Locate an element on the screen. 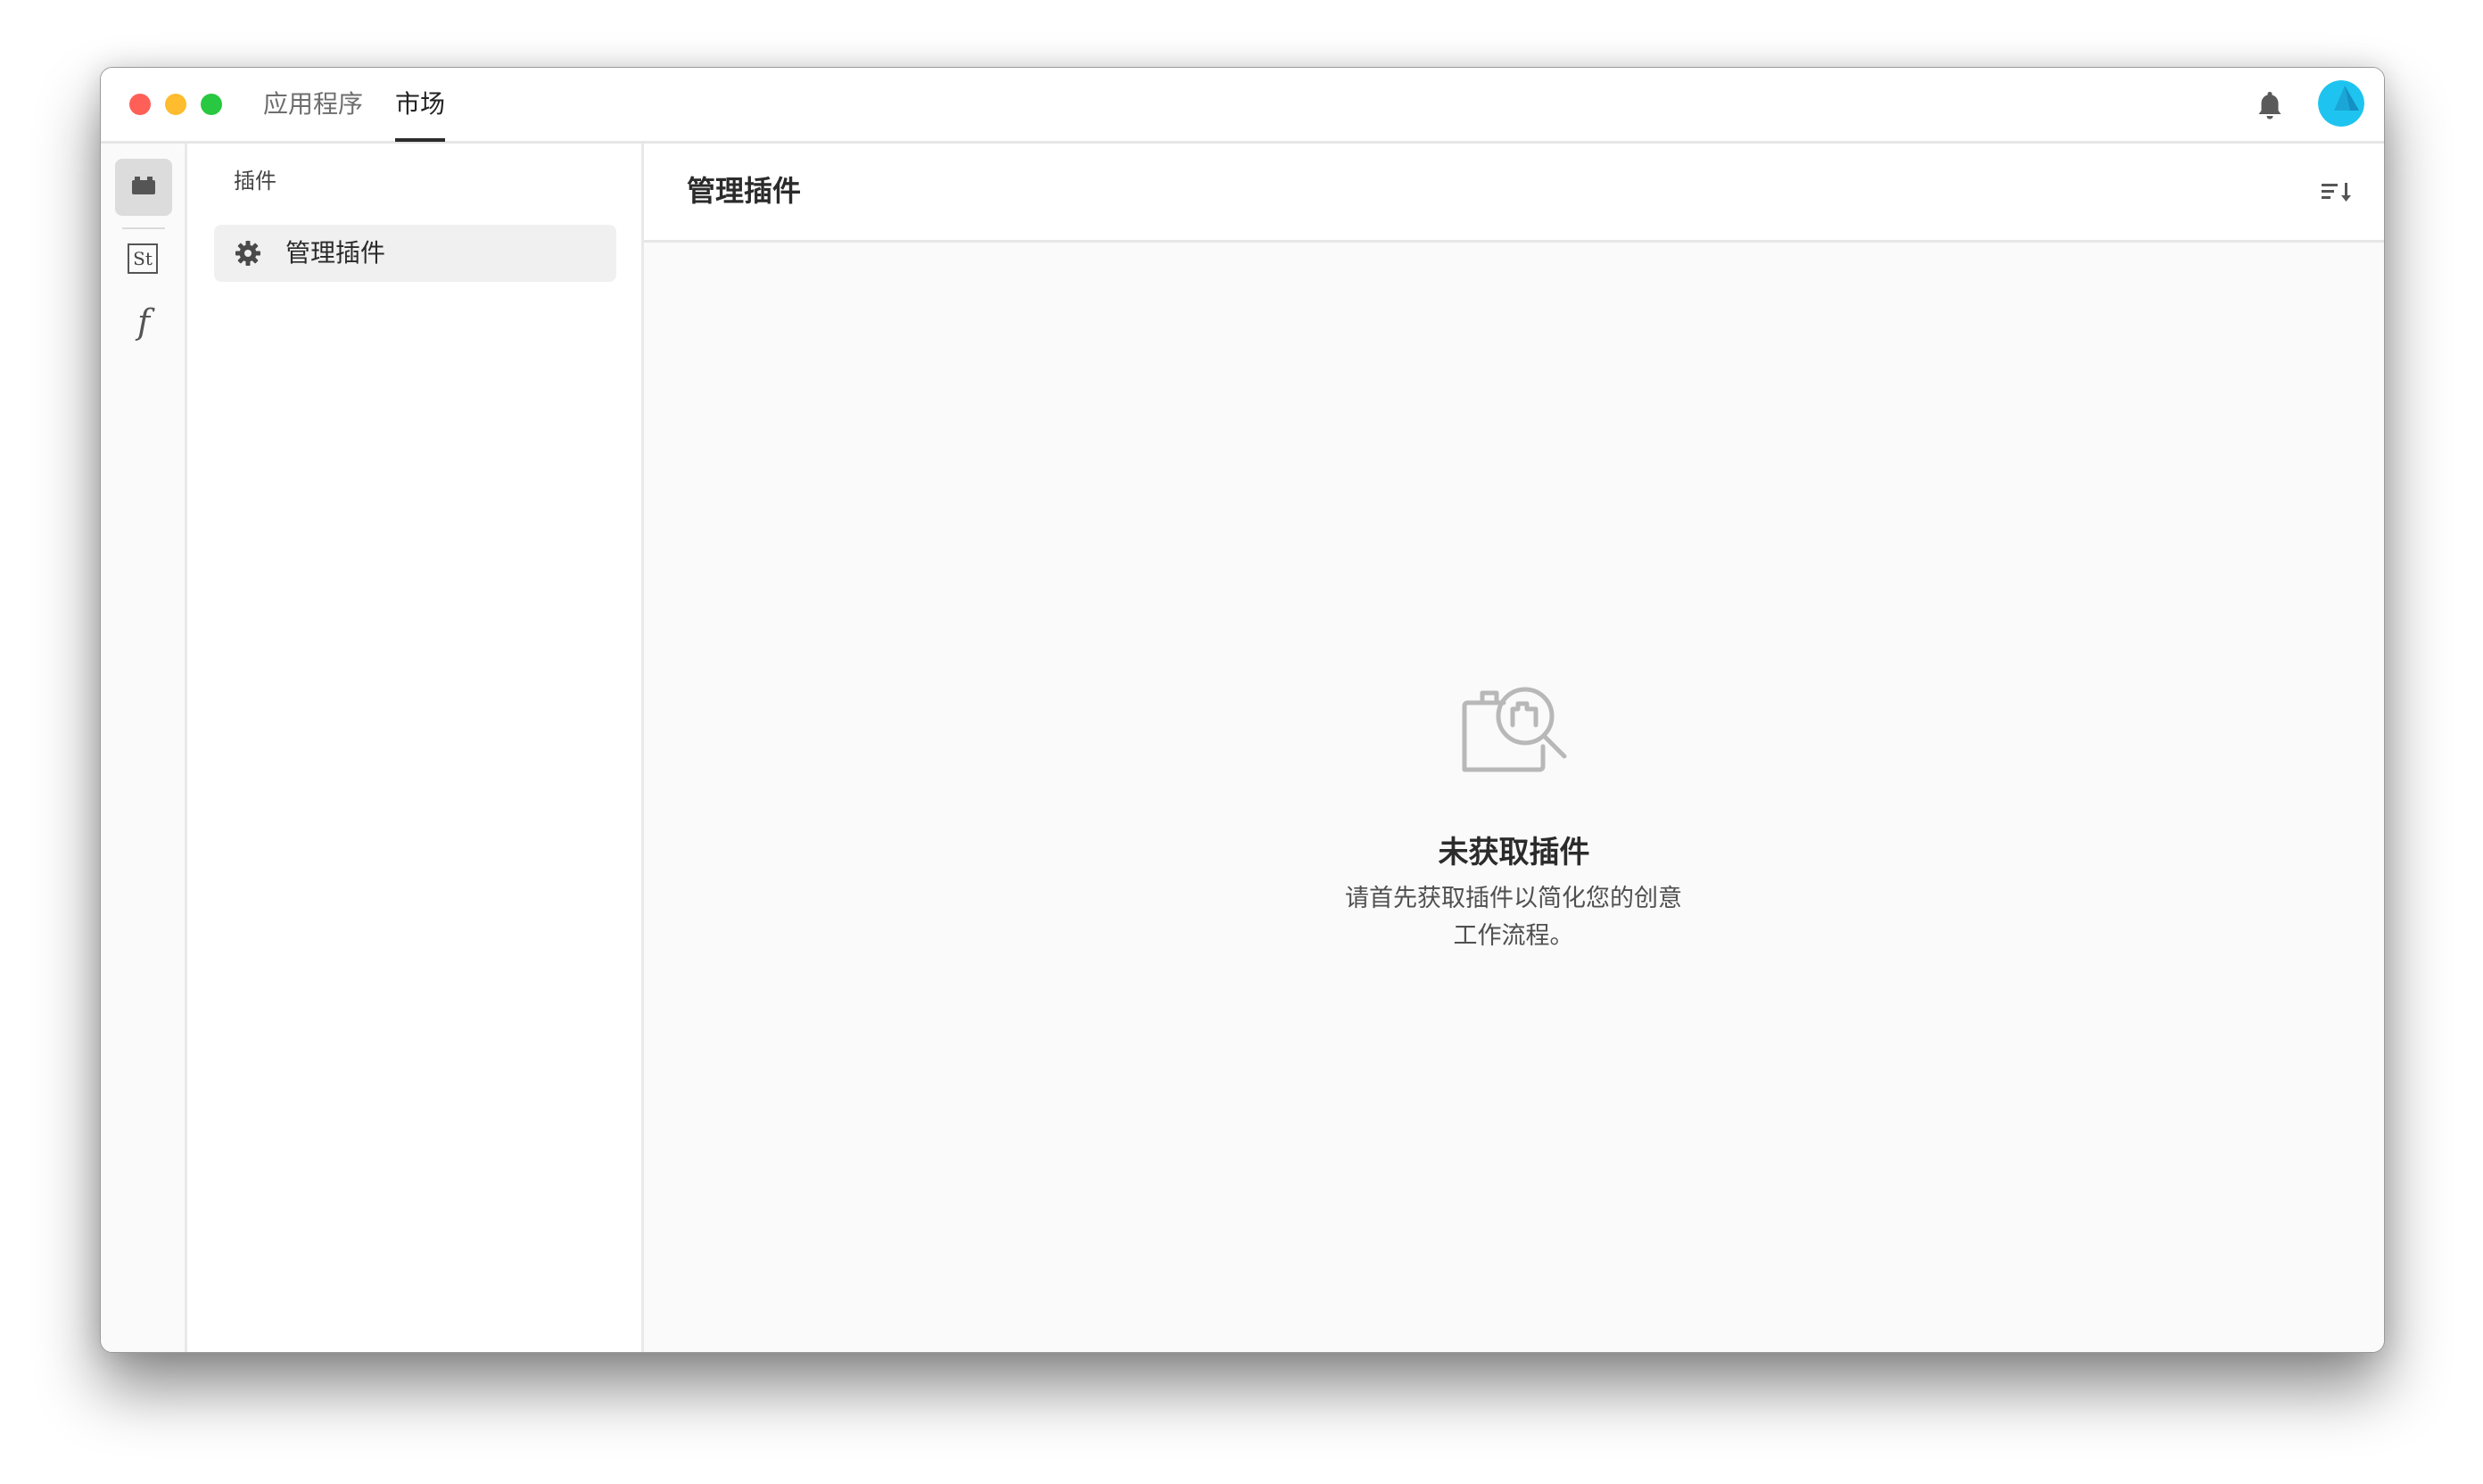 Image resolution: width=2483 pixels, height=1484 pixels. empty-state-title: 未获取插件 is located at coordinates (1514, 853).